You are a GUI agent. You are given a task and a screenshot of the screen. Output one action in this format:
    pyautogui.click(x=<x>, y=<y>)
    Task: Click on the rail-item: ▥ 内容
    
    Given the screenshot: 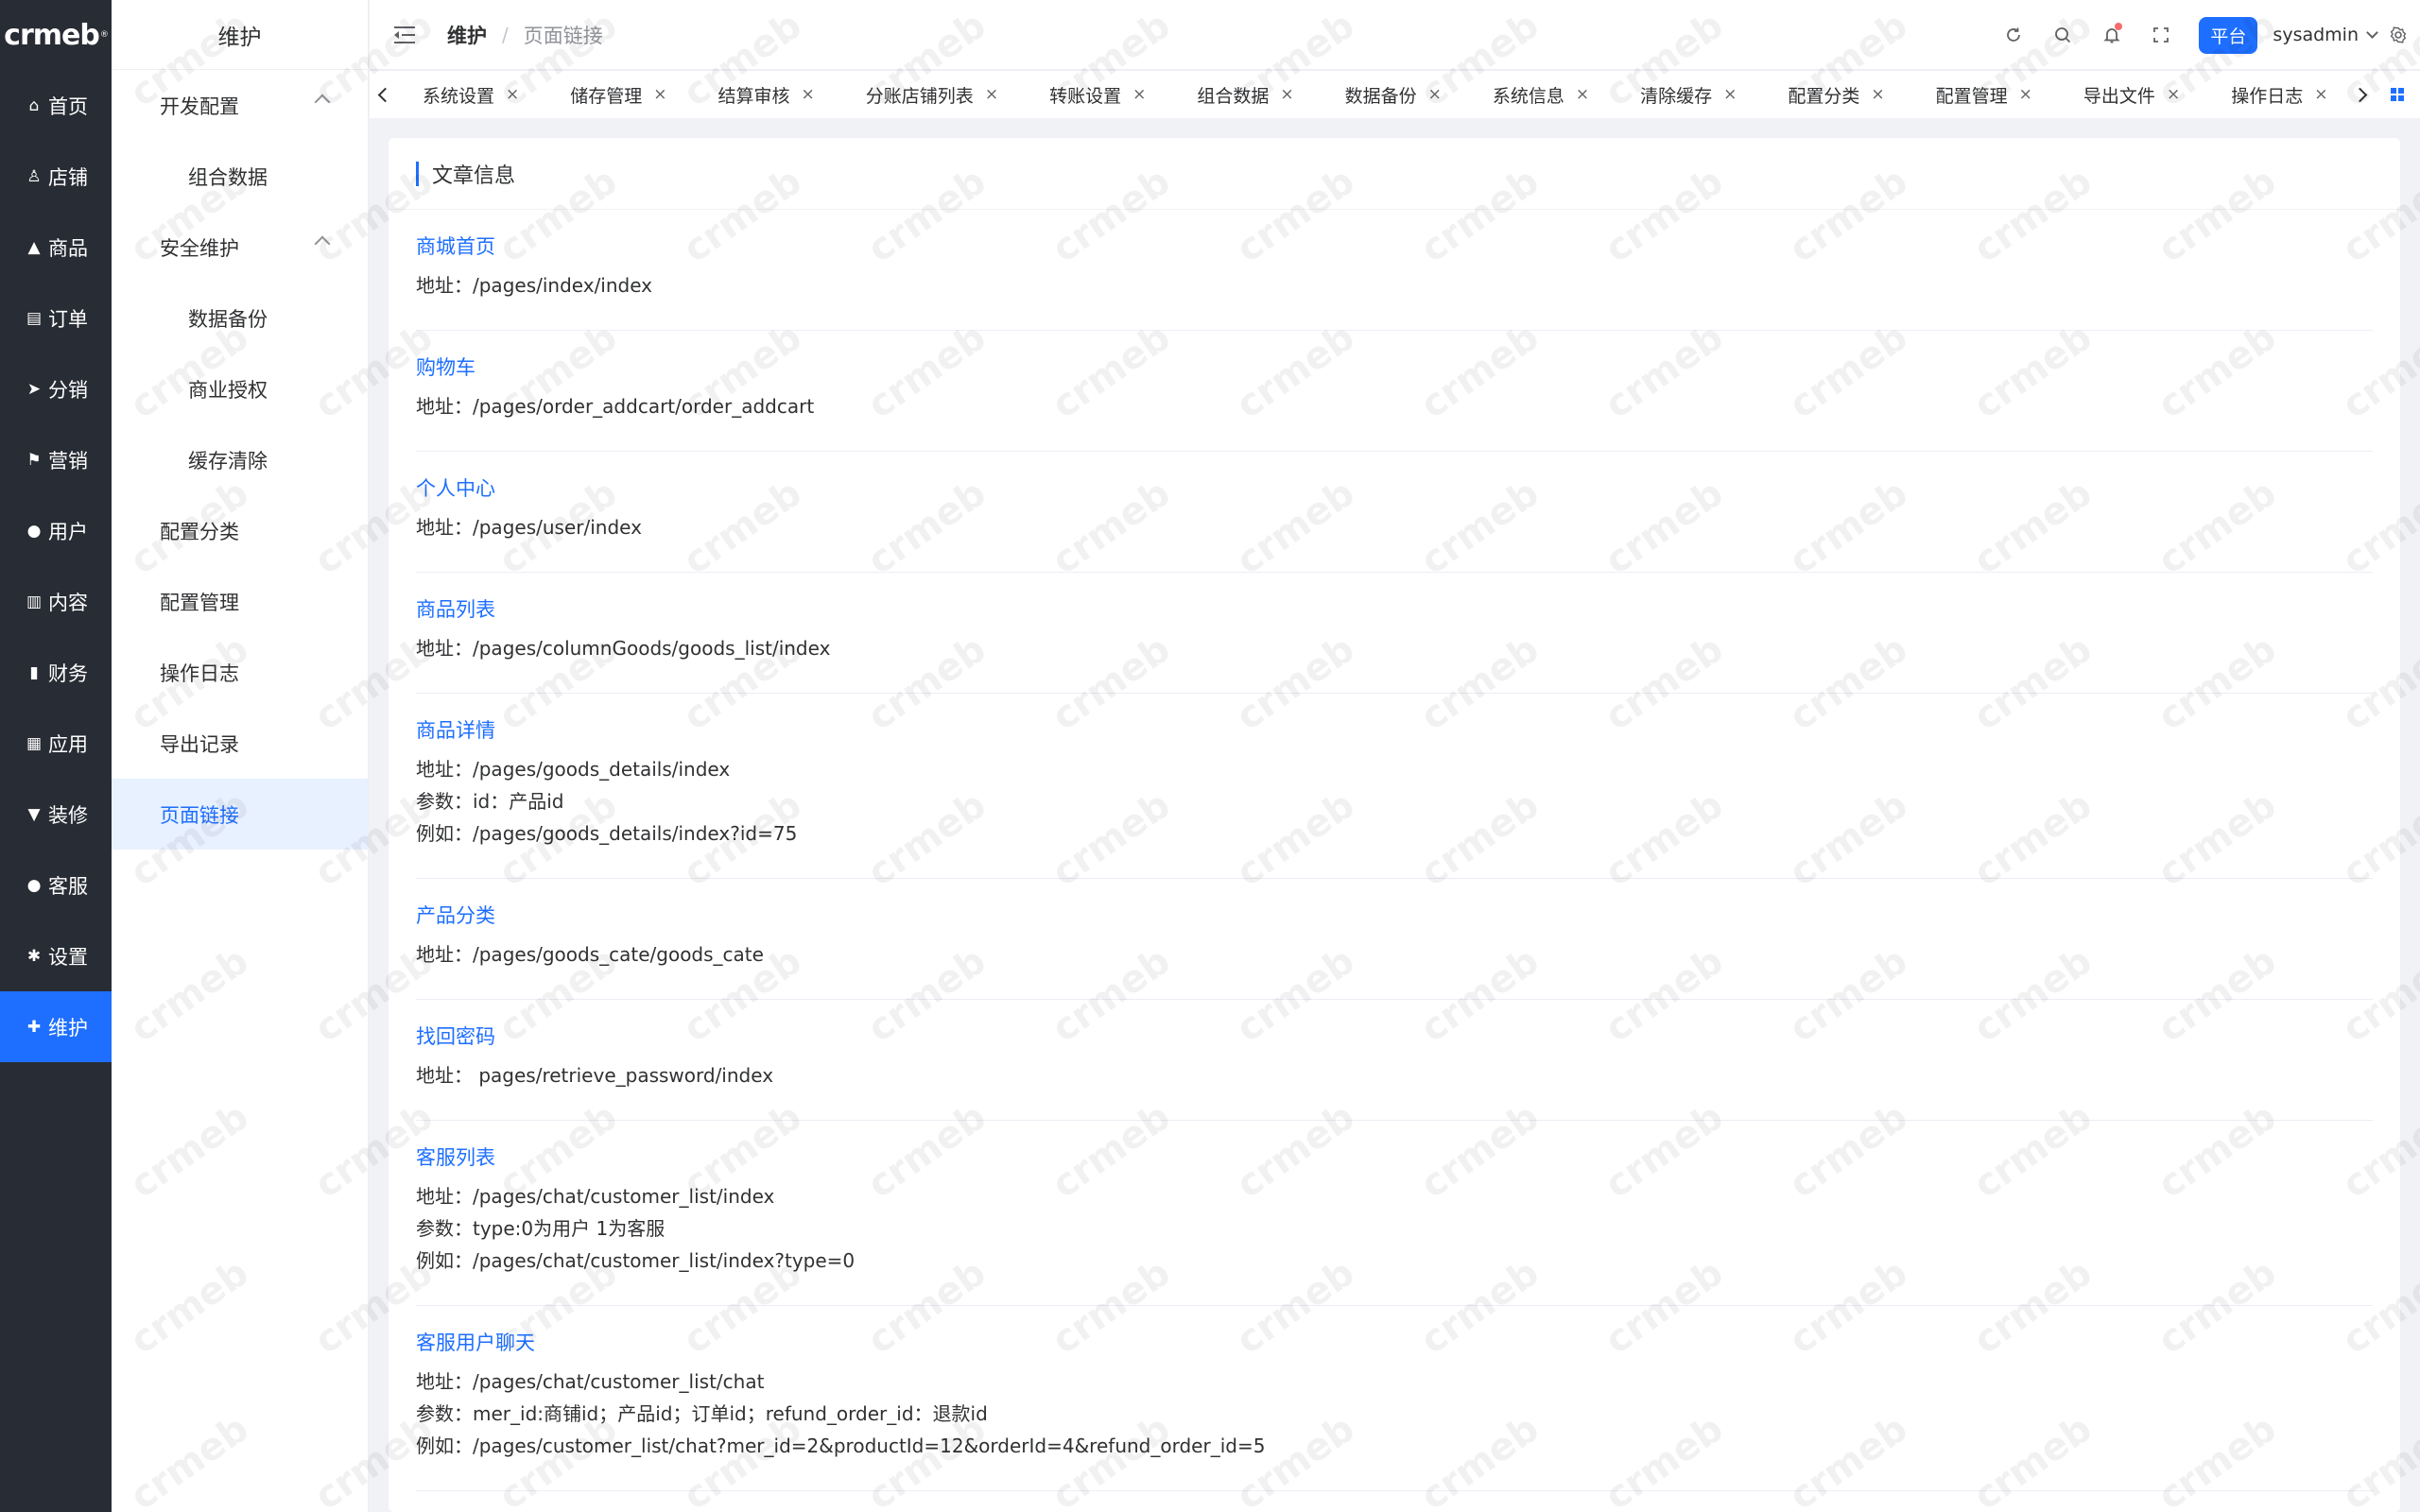 What is the action you would take?
    pyautogui.click(x=56, y=601)
    